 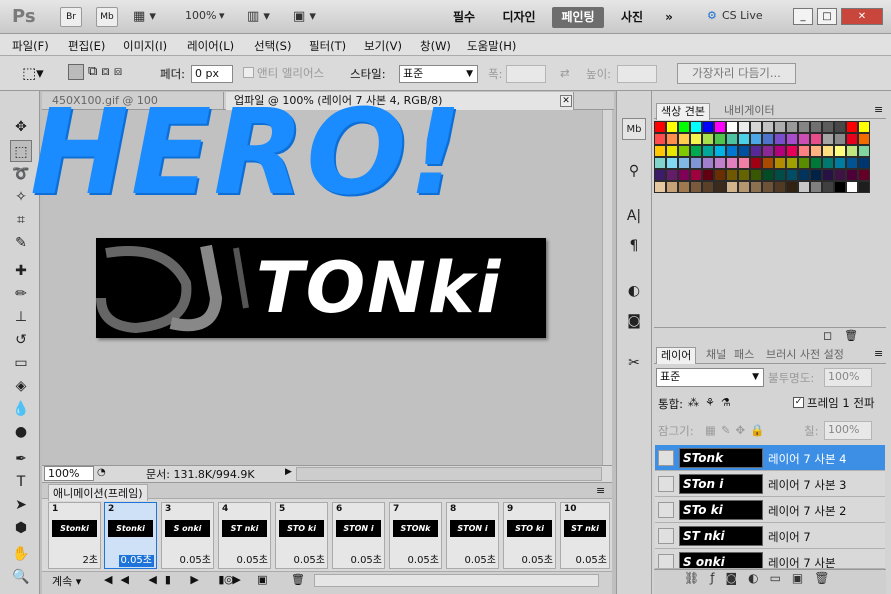 I want to click on status-menu-arrow-icon: ▶, so click(x=288, y=472).